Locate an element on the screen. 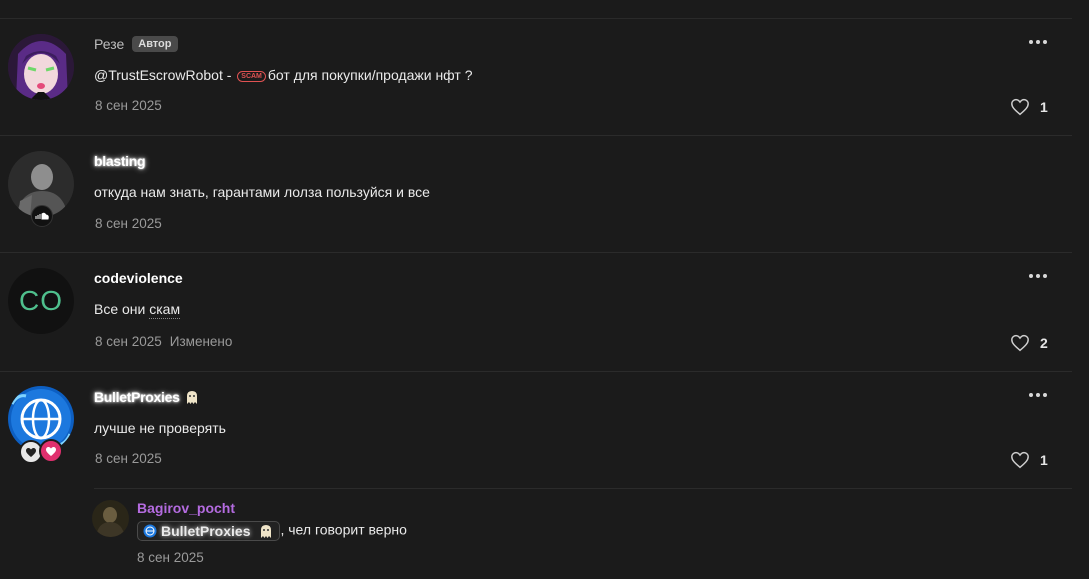 The width and height of the screenshot is (1089, 579). tooltip-term: скам is located at coordinates (165, 310).